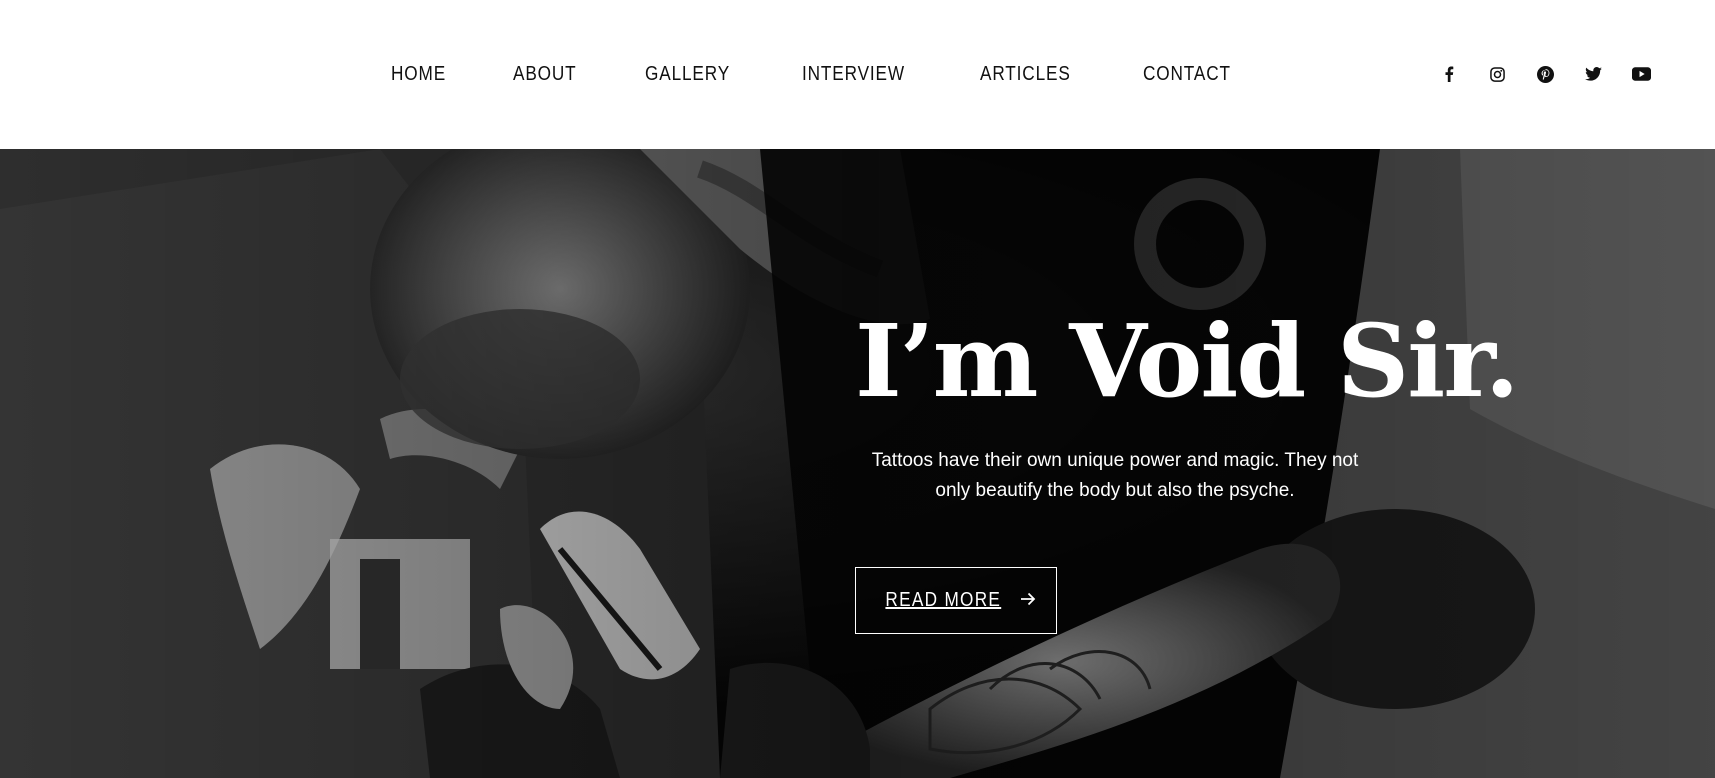 This screenshot has height=778, width=1715. I want to click on nav-interview: INTERVIEW, so click(853, 74).